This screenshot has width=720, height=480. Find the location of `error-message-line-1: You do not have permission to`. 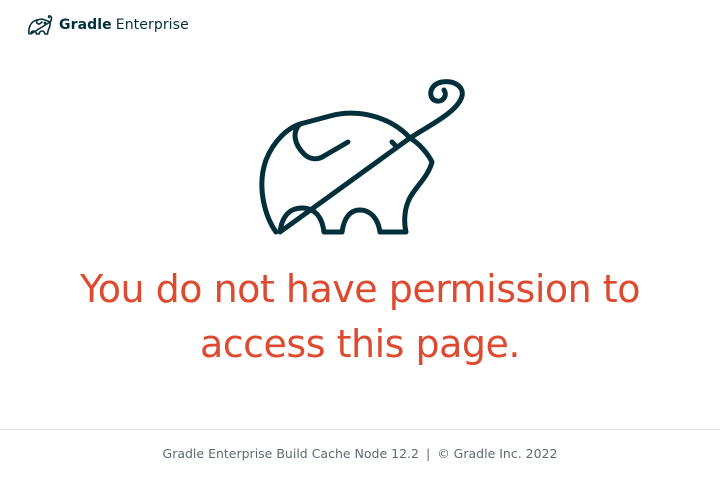

error-message-line-1: You do not have permission to is located at coordinates (360, 289).